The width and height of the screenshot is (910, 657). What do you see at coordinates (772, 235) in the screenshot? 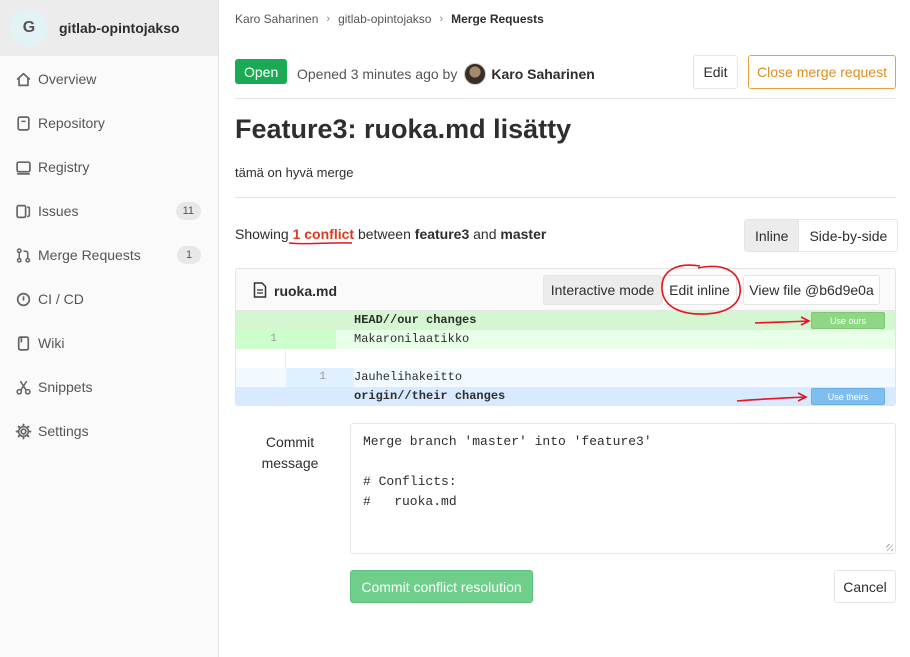
I see `inline-view-button: Inline` at bounding box center [772, 235].